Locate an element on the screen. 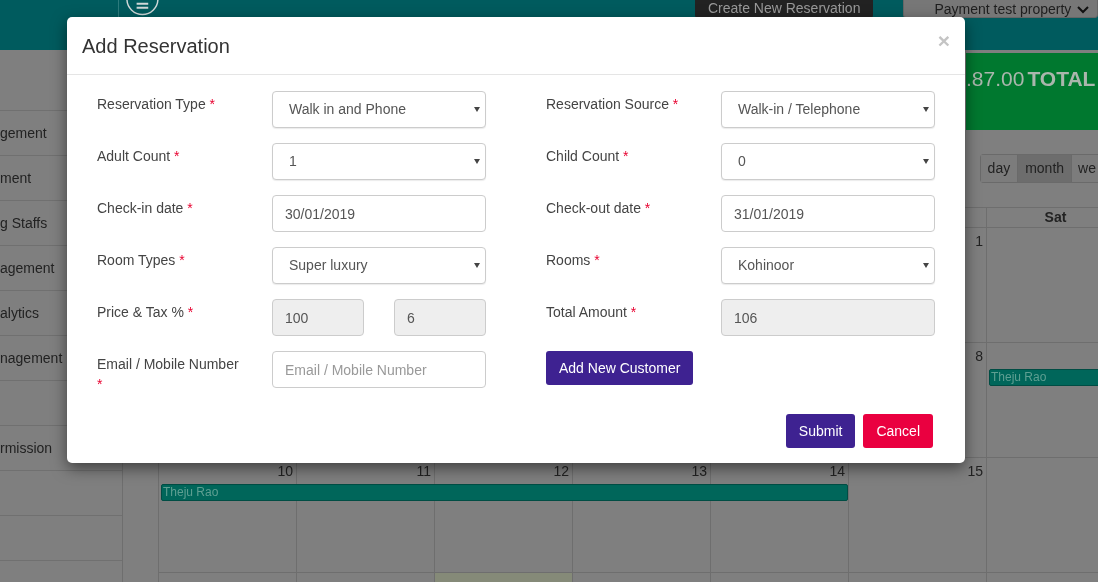 This screenshot has width=1098, height=582. input-field: 31/01/2019 is located at coordinates (828, 213).